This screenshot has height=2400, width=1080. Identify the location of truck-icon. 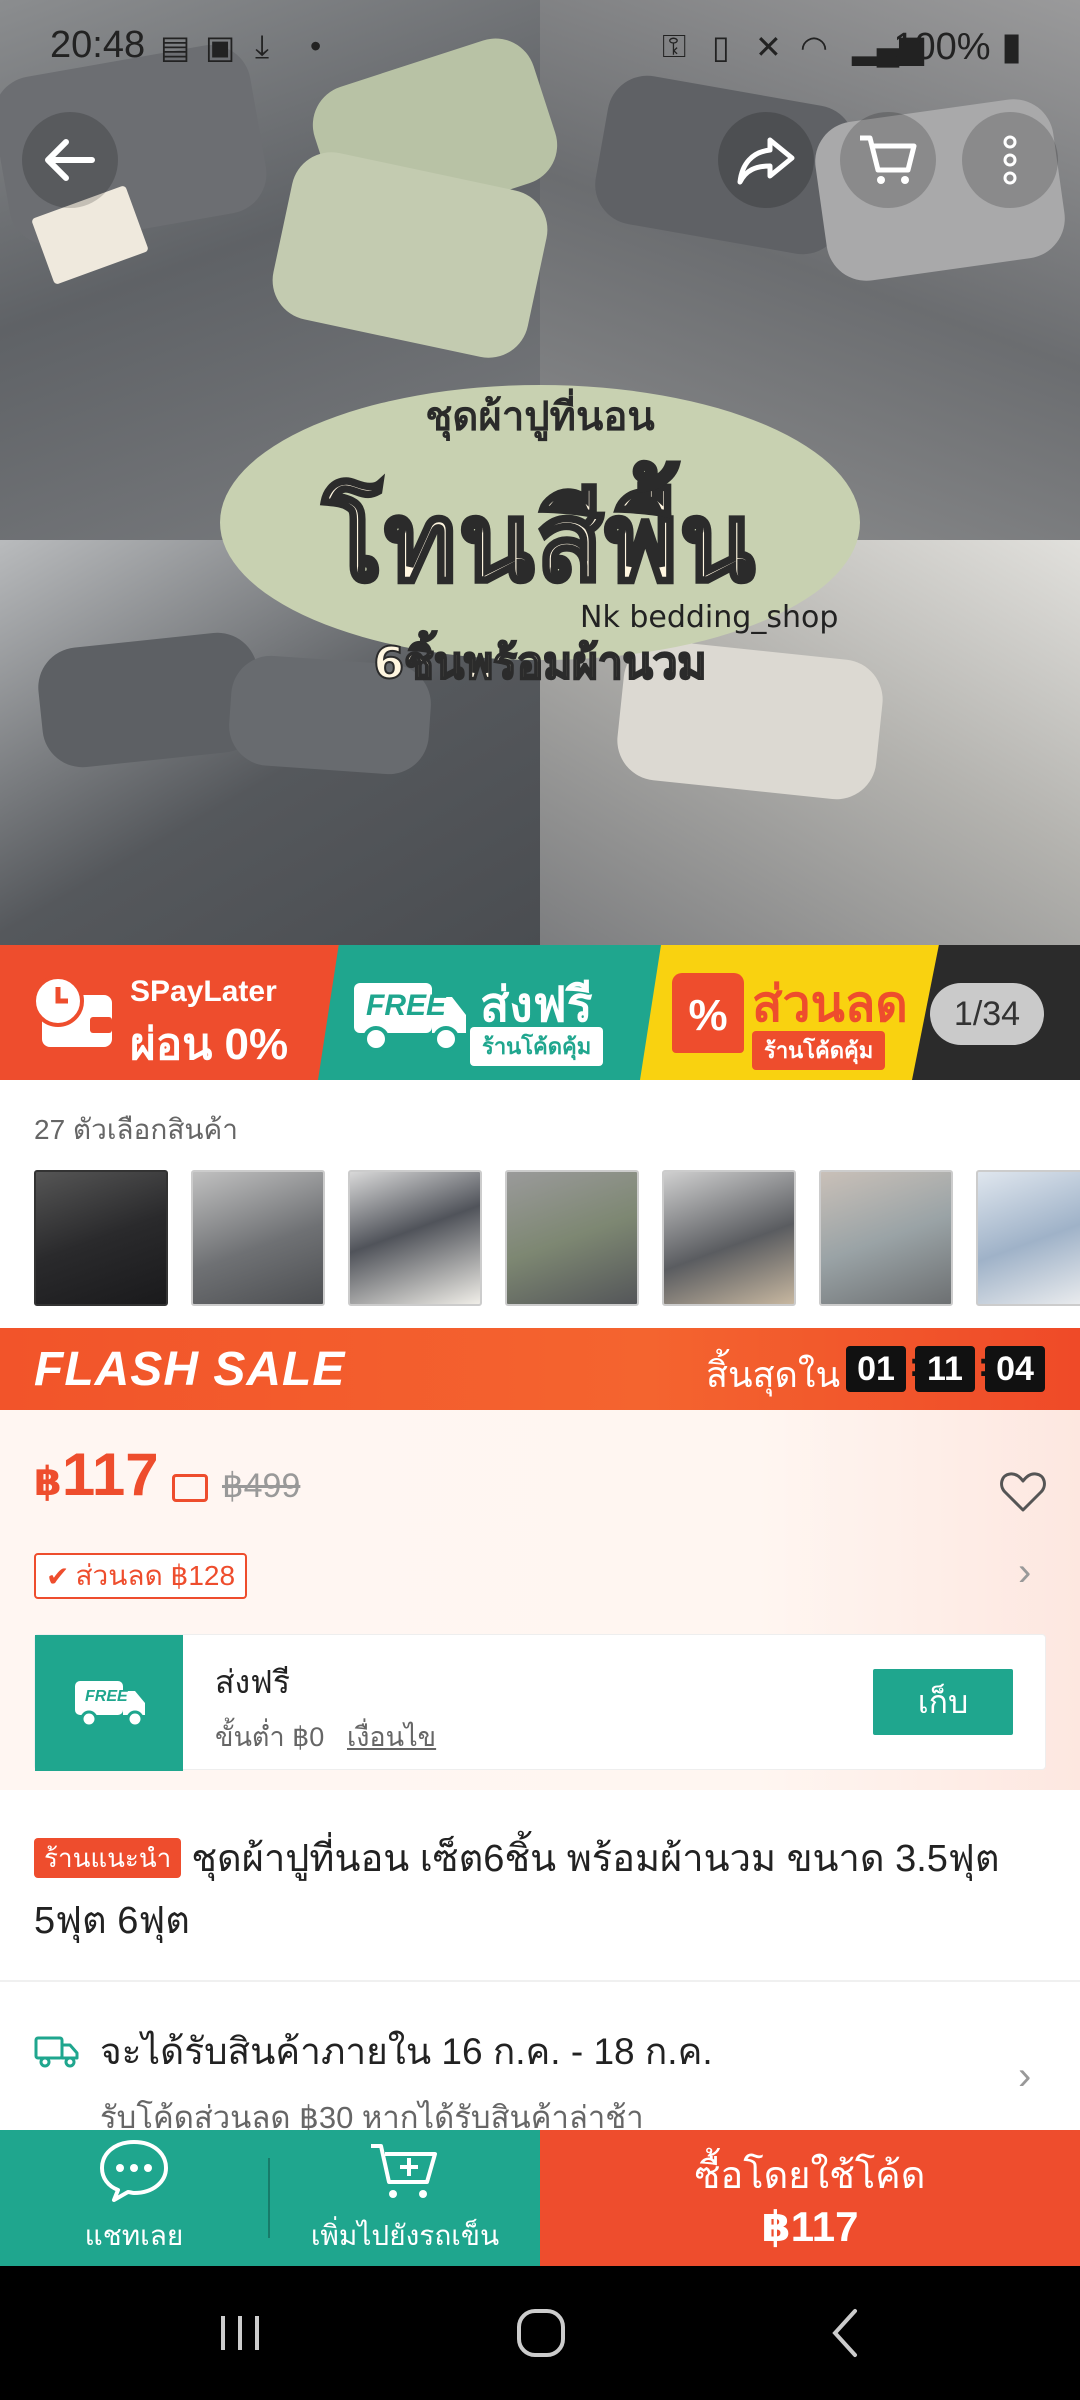
(56, 2052).